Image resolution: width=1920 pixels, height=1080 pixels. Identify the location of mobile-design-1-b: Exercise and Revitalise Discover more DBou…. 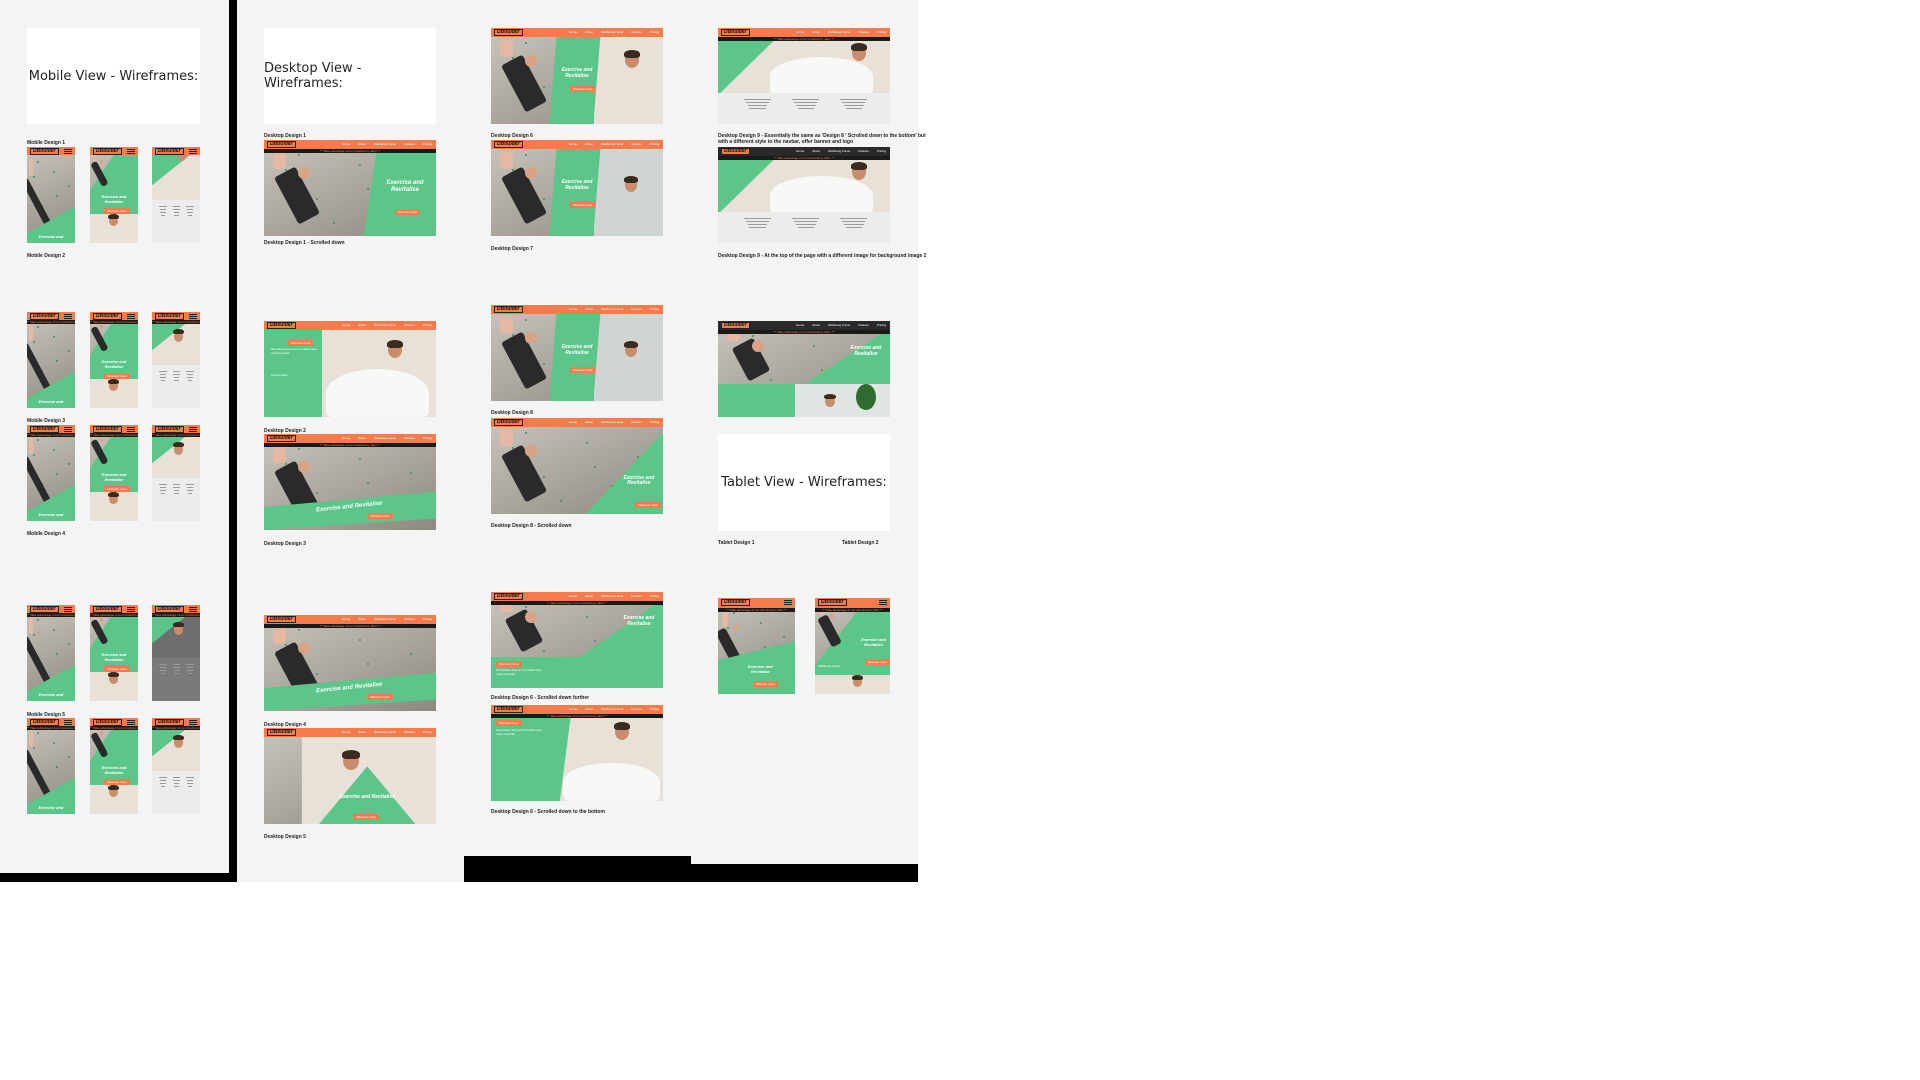
(114, 195).